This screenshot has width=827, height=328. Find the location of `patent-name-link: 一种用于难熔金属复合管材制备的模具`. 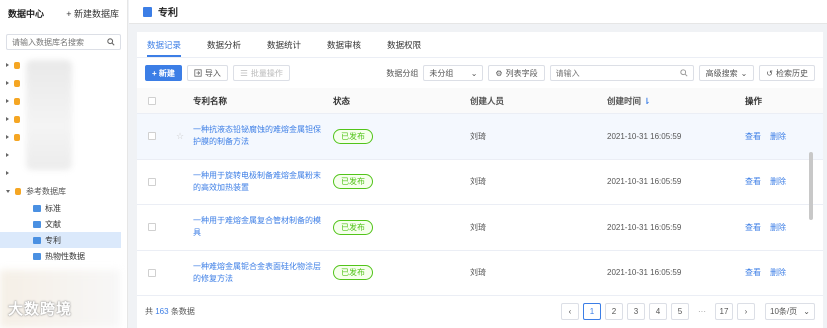

patent-name-link: 一种用于难熔金属复合管材制备的模具 is located at coordinates (263, 227).